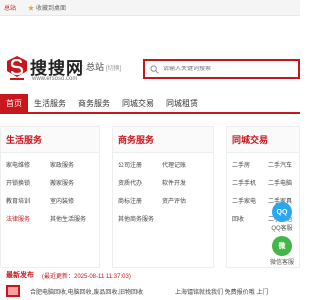 This screenshot has height=300, width=320. Describe the element at coordinates (14, 104) in the screenshot. I see `nav-home: 首页` at that location.